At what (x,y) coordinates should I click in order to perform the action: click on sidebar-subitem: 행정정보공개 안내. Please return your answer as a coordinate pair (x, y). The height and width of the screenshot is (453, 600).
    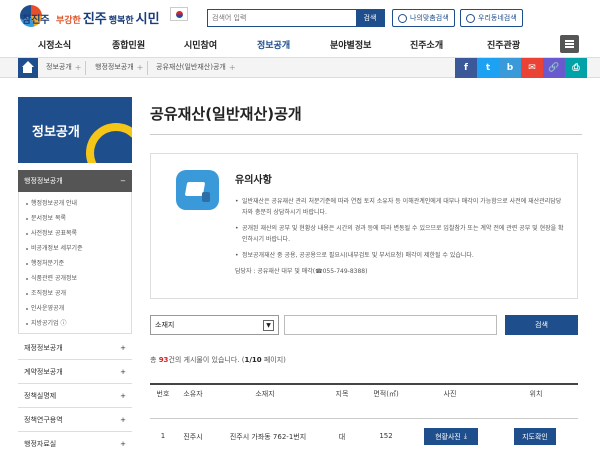
    Looking at the image, I should click on (75, 203).